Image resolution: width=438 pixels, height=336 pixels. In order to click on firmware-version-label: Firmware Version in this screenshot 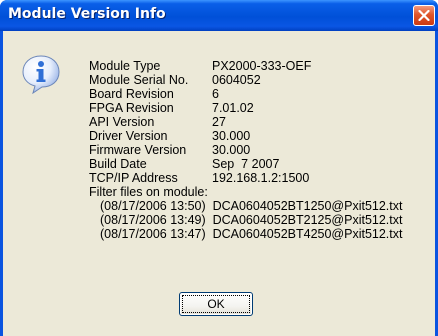, I will do `click(138, 150)`.